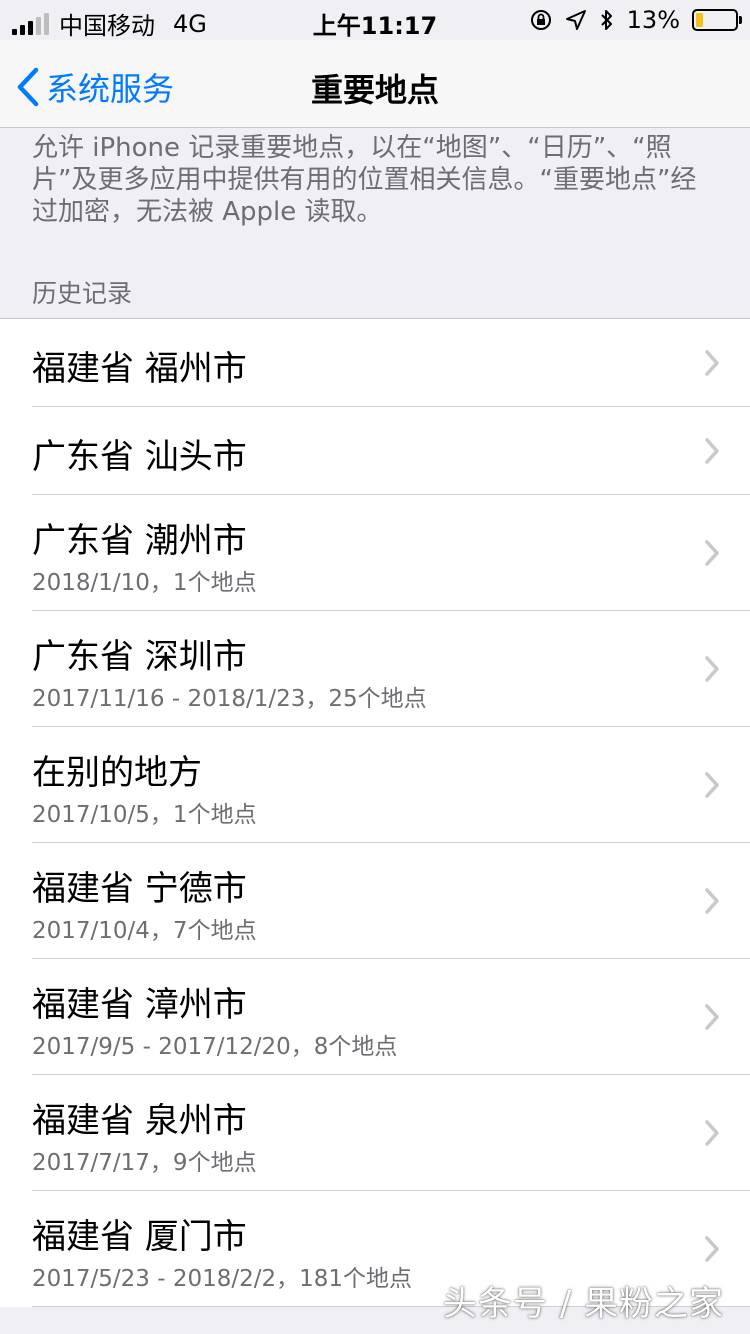  I want to click on bluetooth-icon, so click(606, 20).